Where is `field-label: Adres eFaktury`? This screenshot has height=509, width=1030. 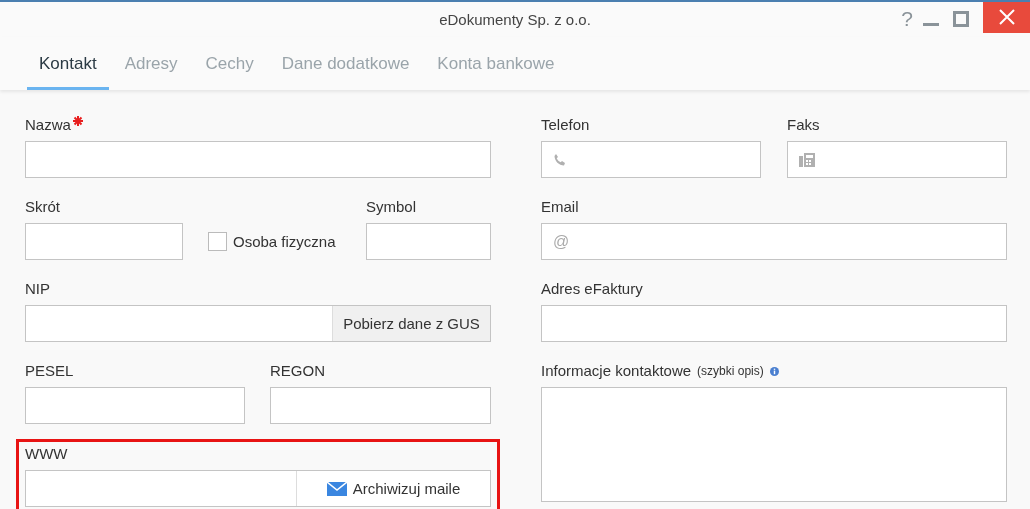 field-label: Adres eFaktury is located at coordinates (592, 289).